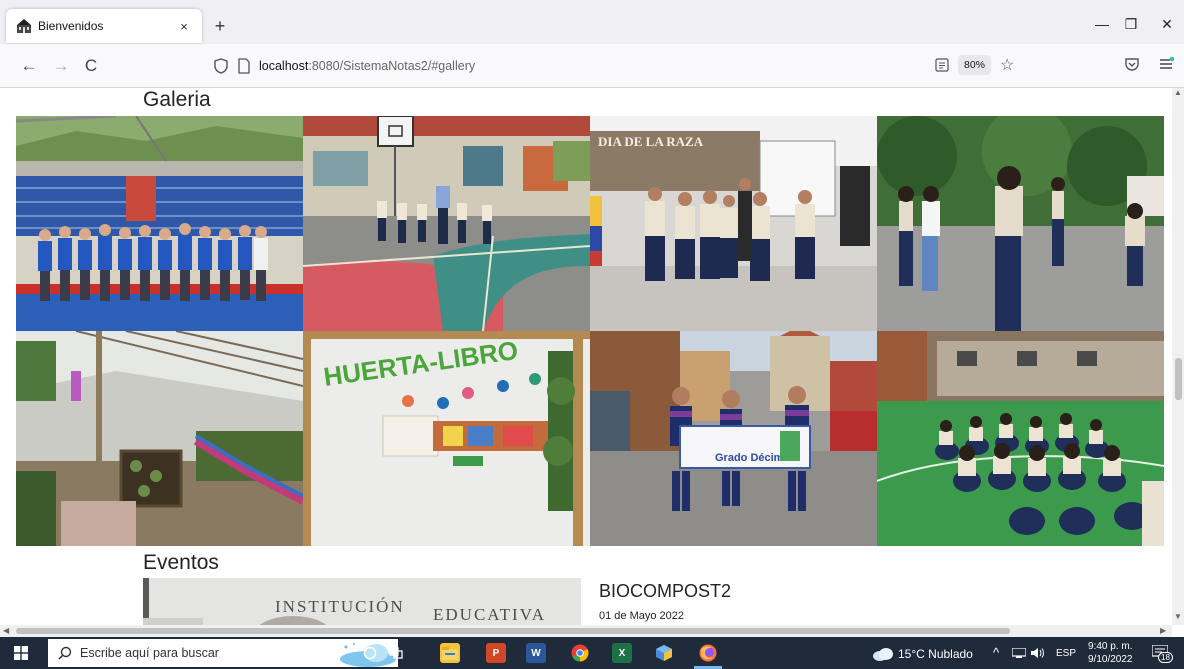 The width and height of the screenshot is (1184, 669). What do you see at coordinates (396, 653) in the screenshot?
I see `task-view-icon` at bounding box center [396, 653].